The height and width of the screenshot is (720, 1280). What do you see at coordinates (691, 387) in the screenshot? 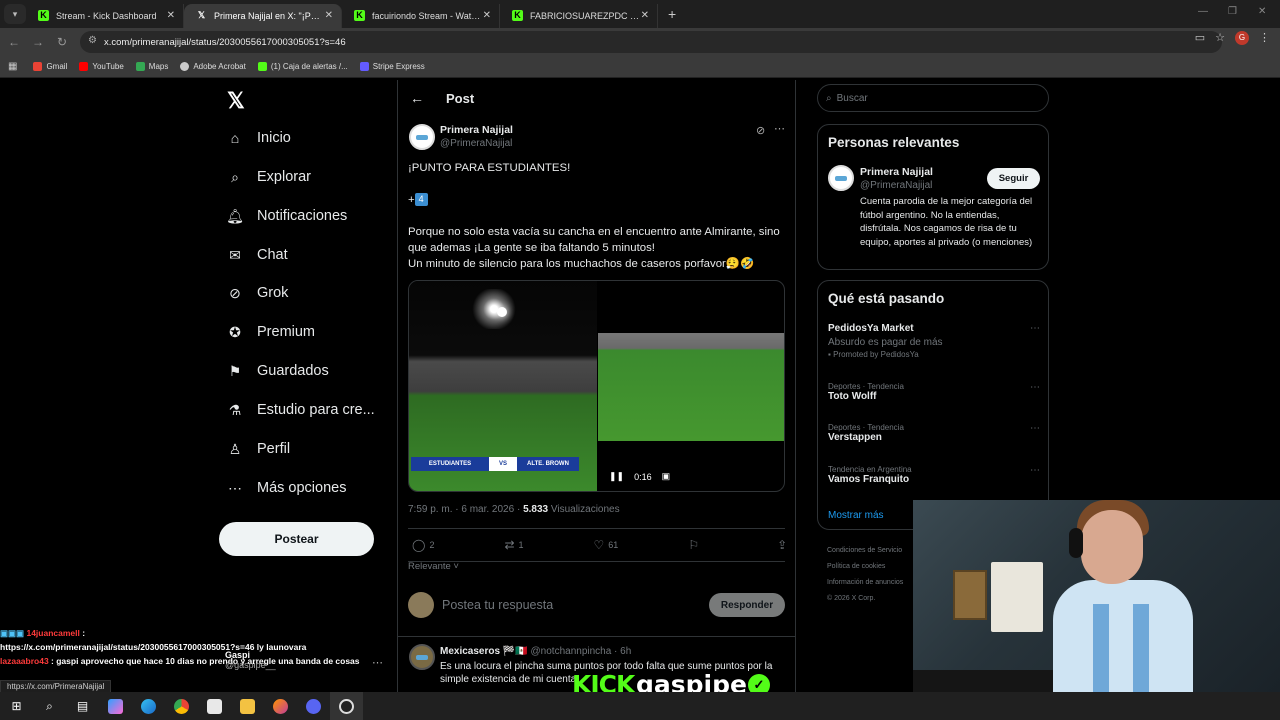
I see `match-video` at bounding box center [691, 387].